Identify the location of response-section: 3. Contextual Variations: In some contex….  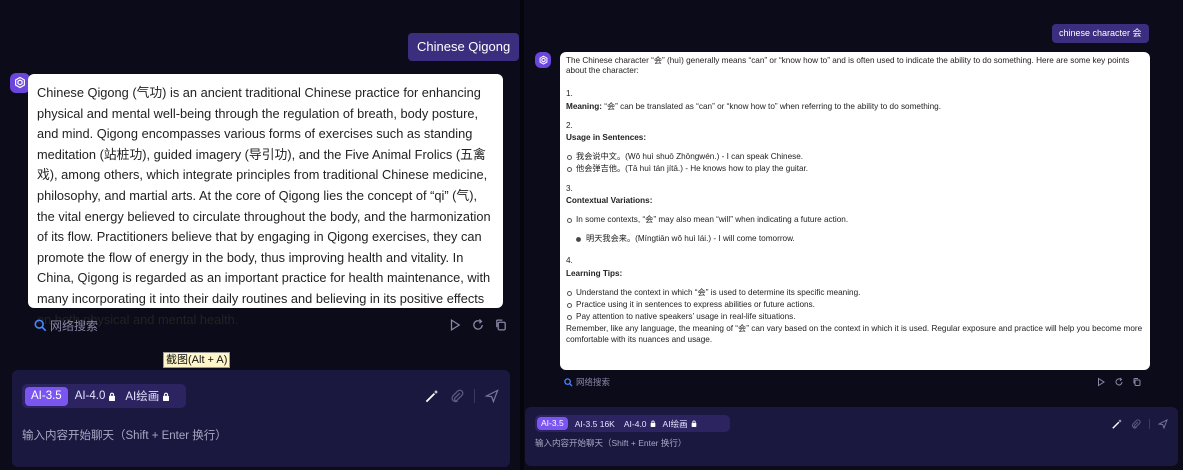
(855, 214).